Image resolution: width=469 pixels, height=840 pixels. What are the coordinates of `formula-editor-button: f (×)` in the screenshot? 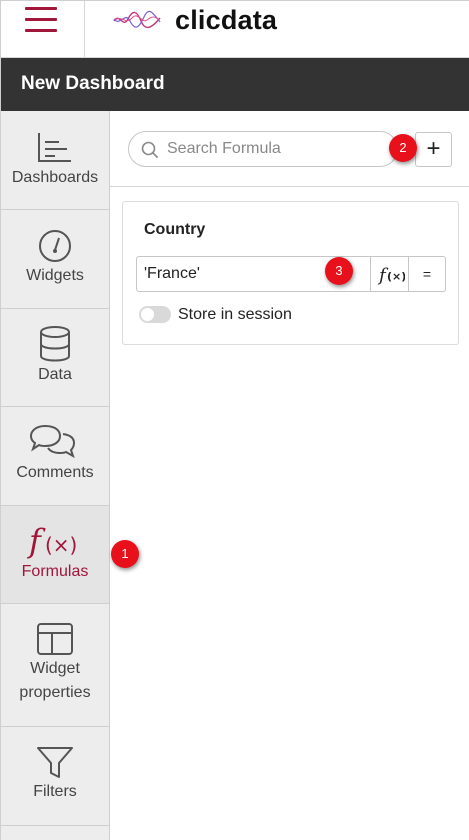 It's located at (389, 274).